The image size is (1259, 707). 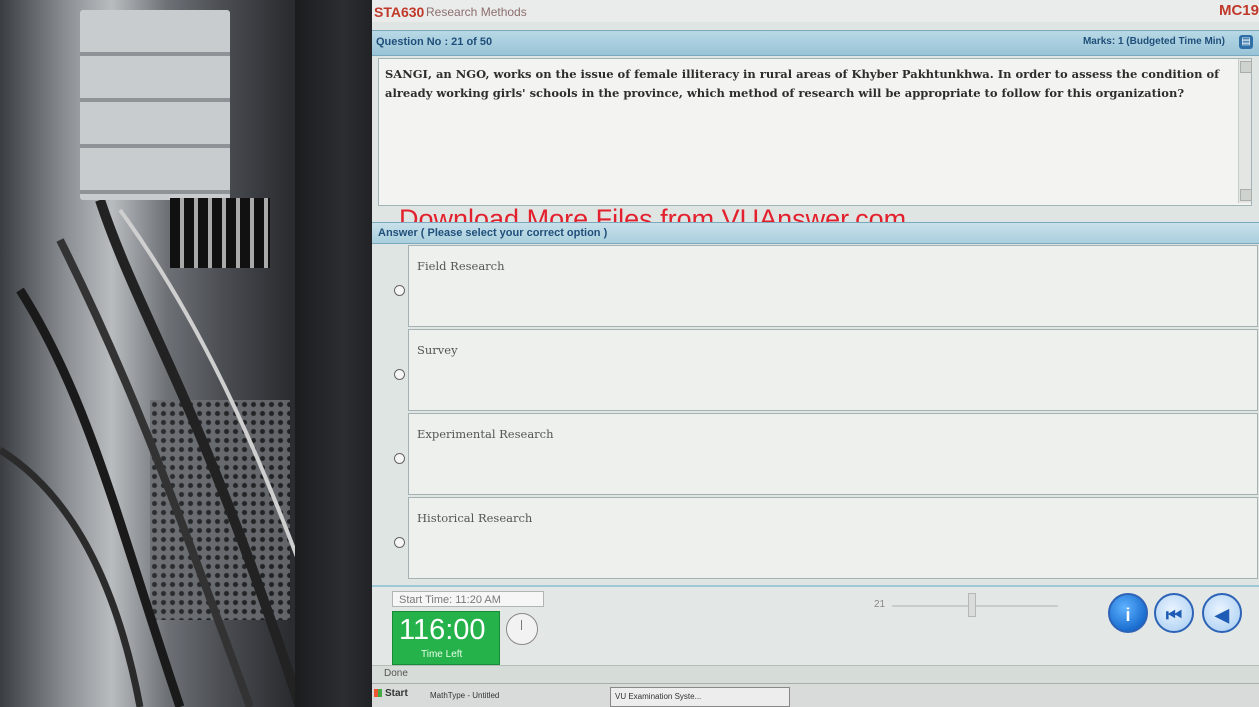 What do you see at coordinates (396, 693) in the screenshot?
I see `start-label: Start` at bounding box center [396, 693].